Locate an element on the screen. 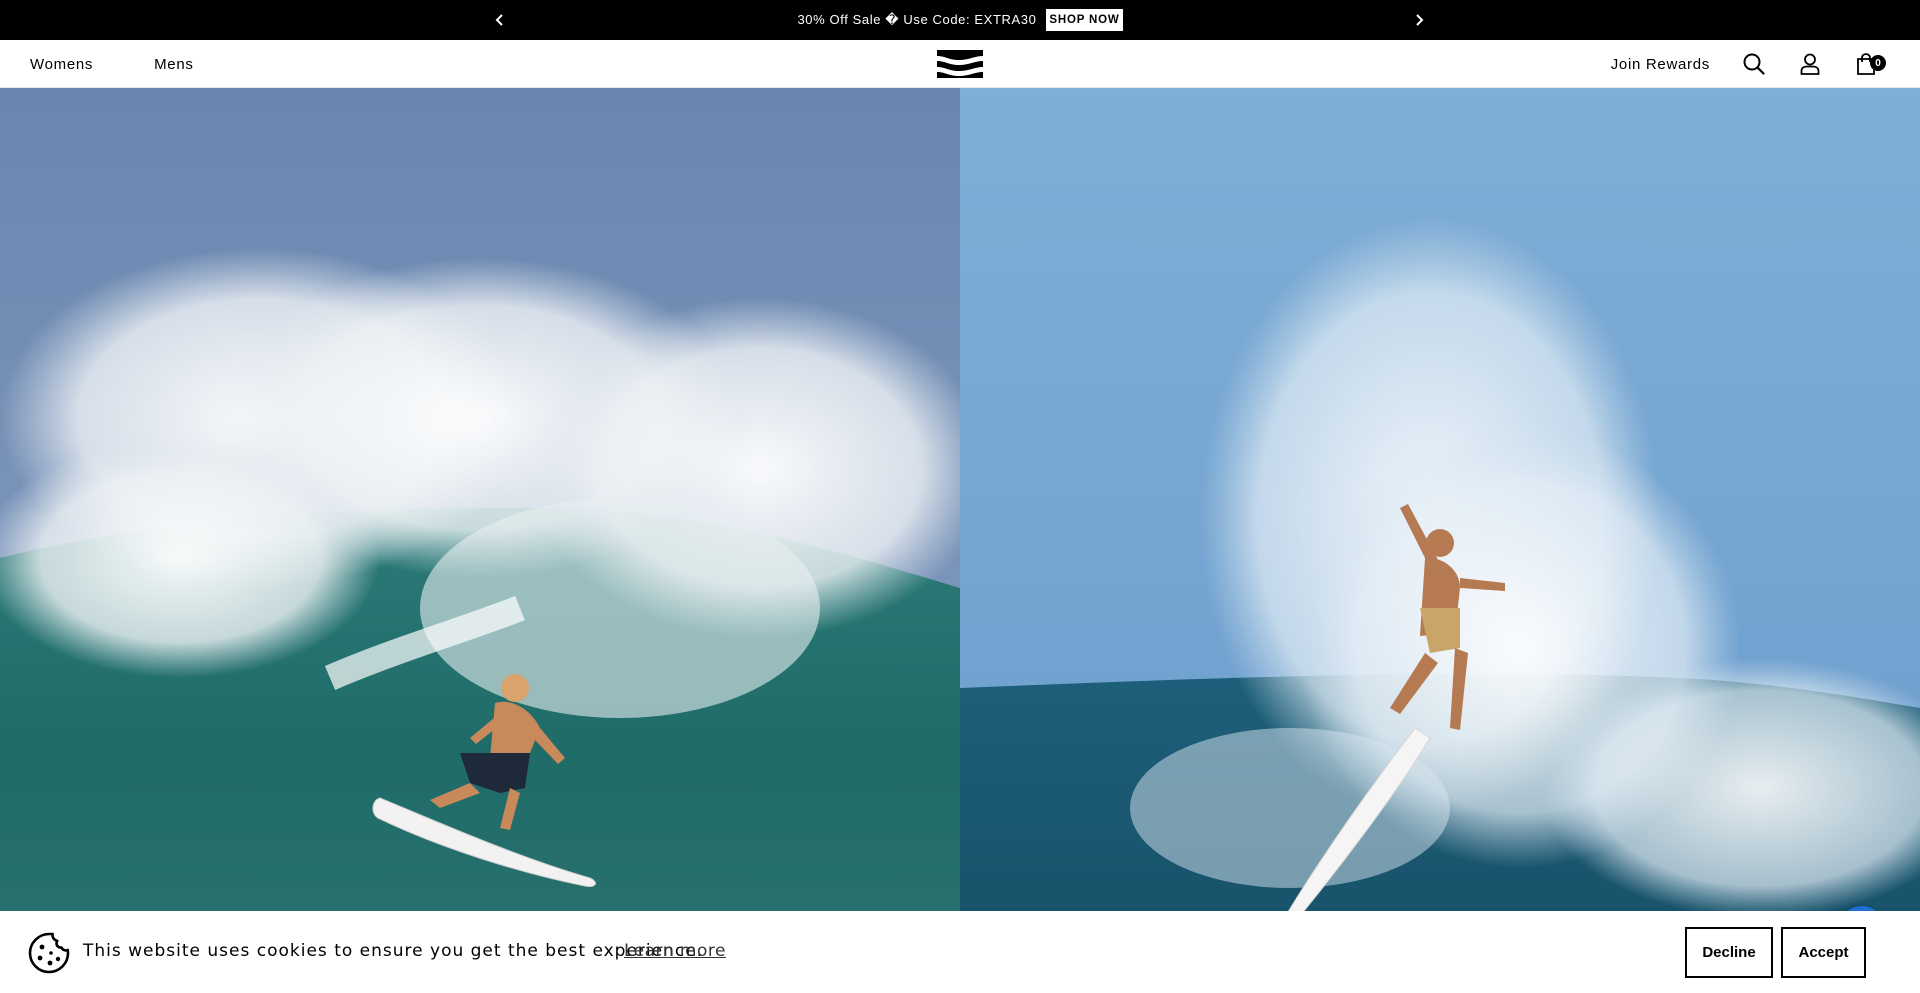  site-header: Womens Mens Join Rewards 0 is located at coordinates (960, 64).